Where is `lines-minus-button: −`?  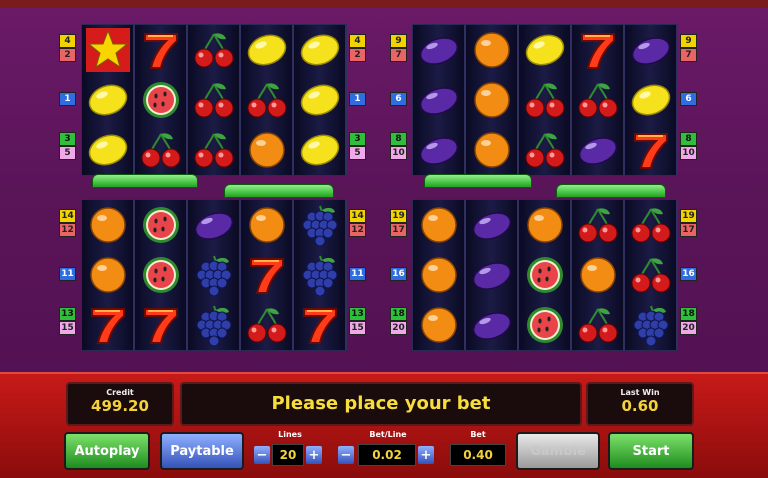
lines-minus-button: − is located at coordinates (262, 455).